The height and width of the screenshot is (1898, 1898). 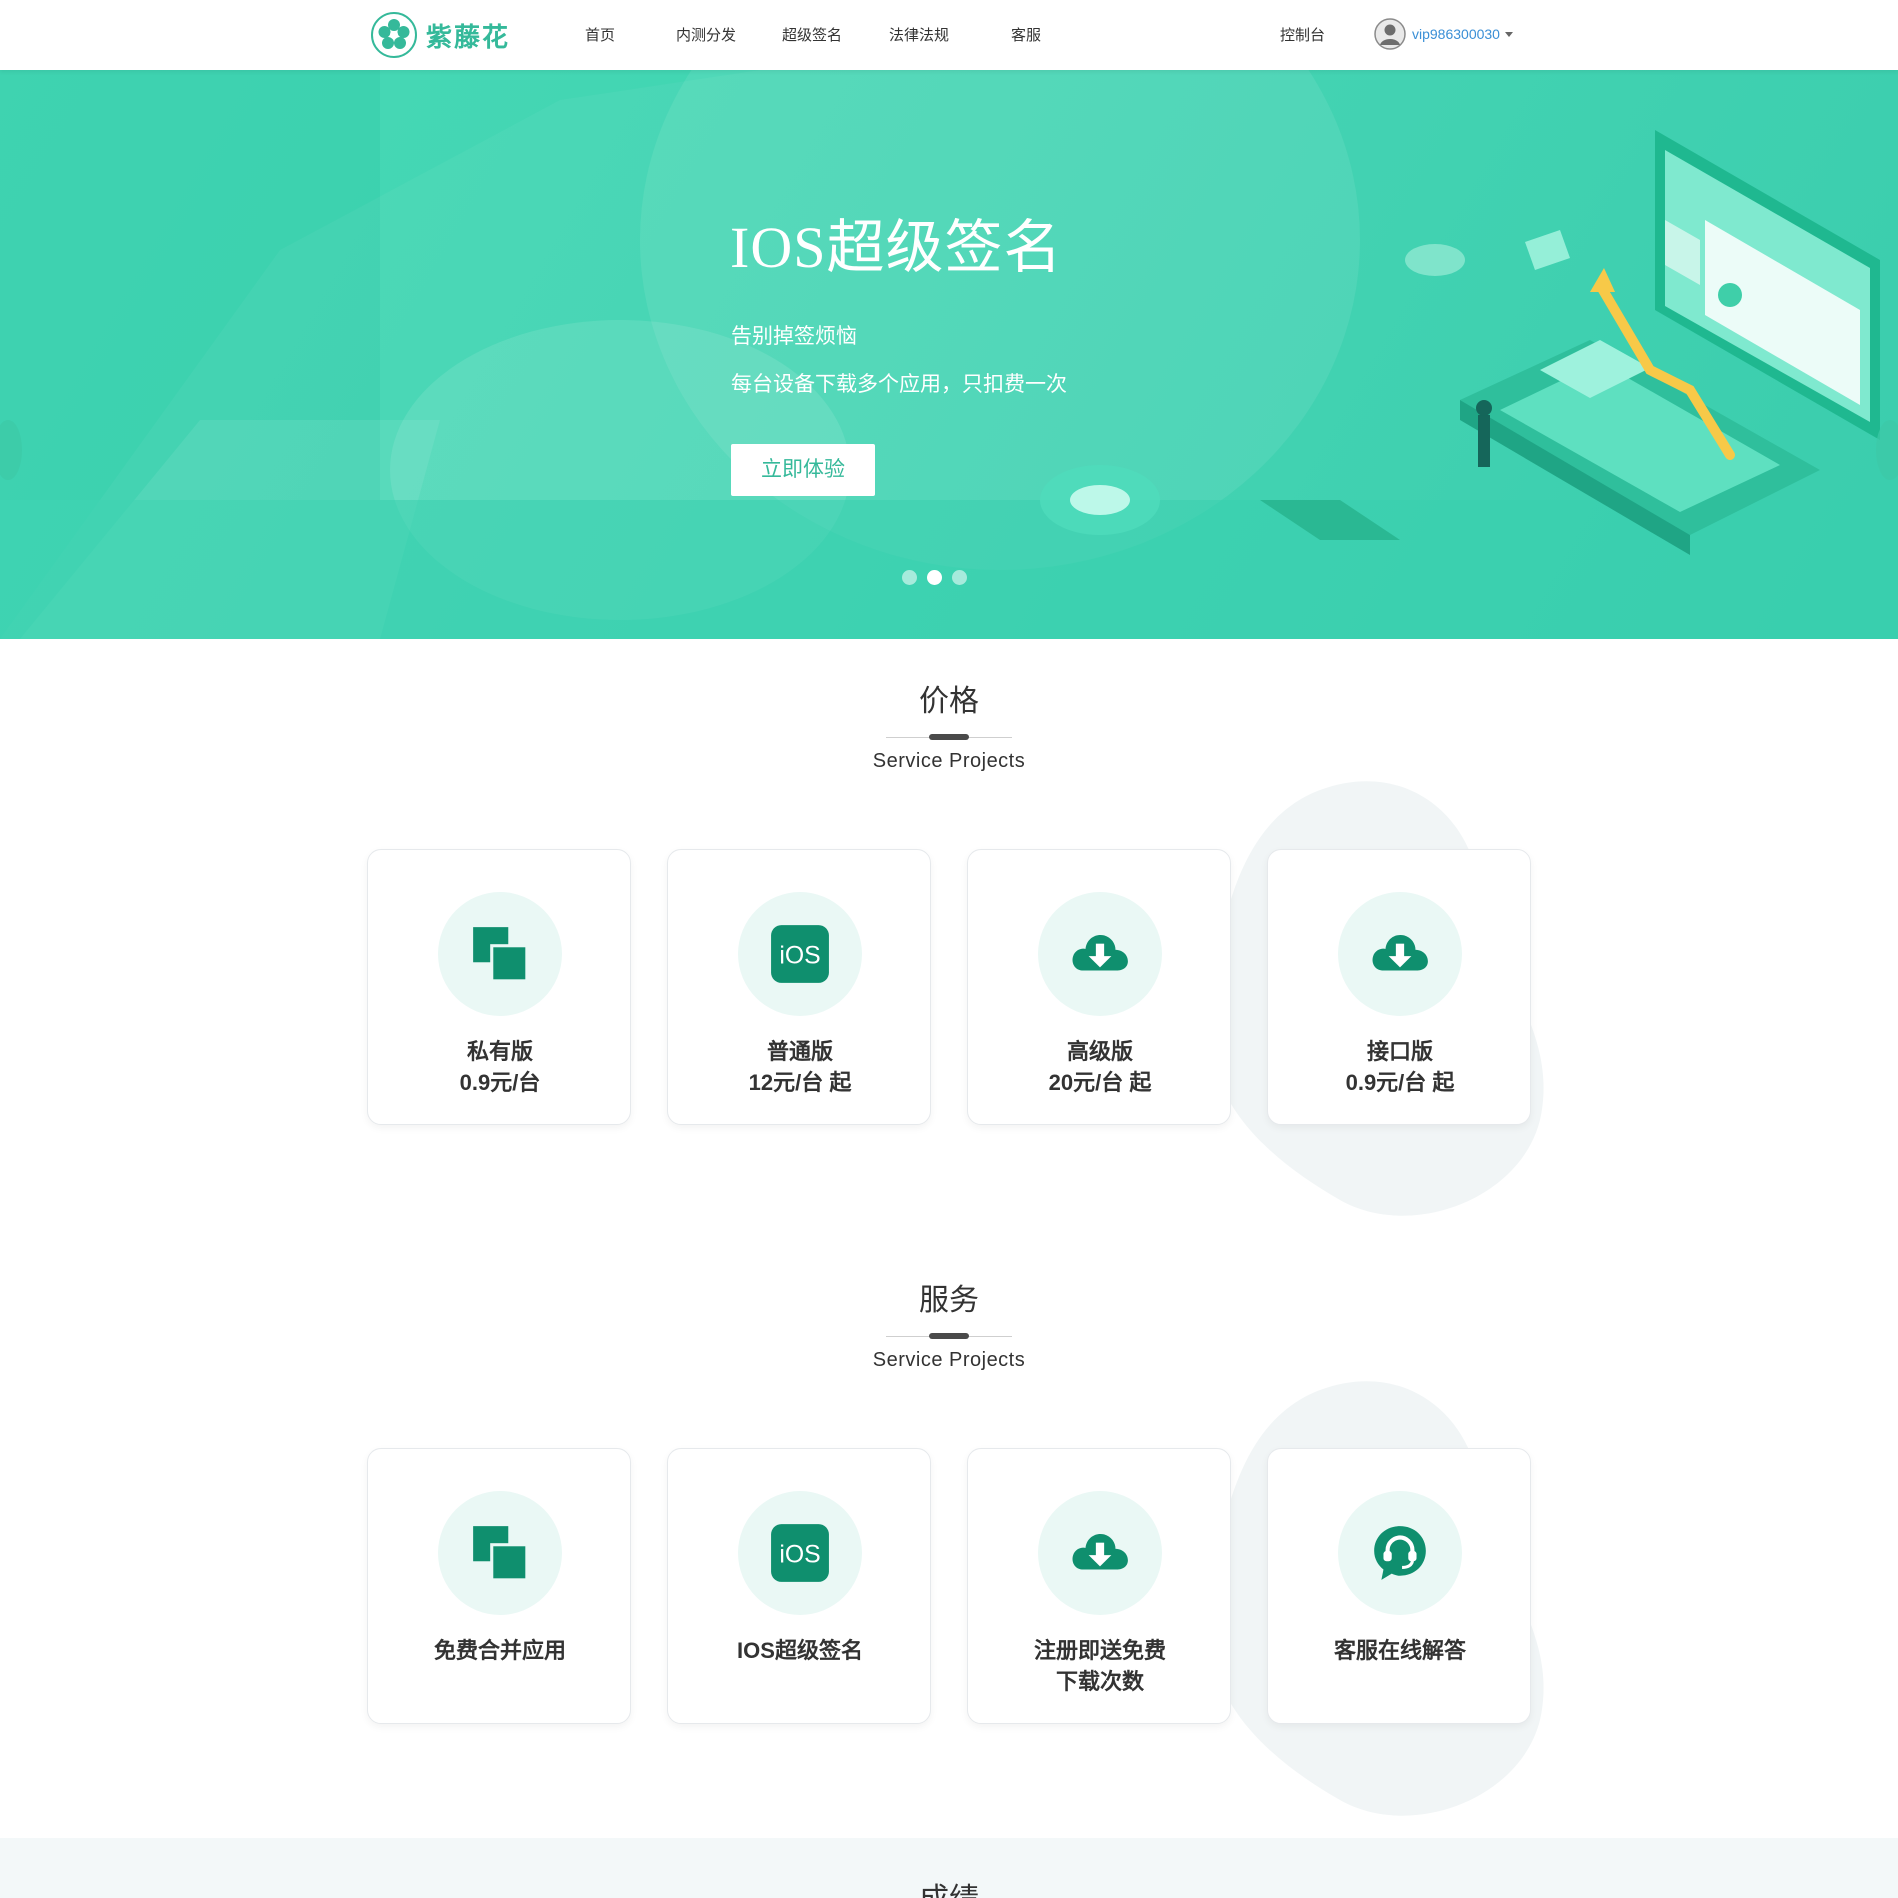 I want to click on service-card-free-downloads: 注册即送免费 下载次数, so click(x=1099, y=1586).